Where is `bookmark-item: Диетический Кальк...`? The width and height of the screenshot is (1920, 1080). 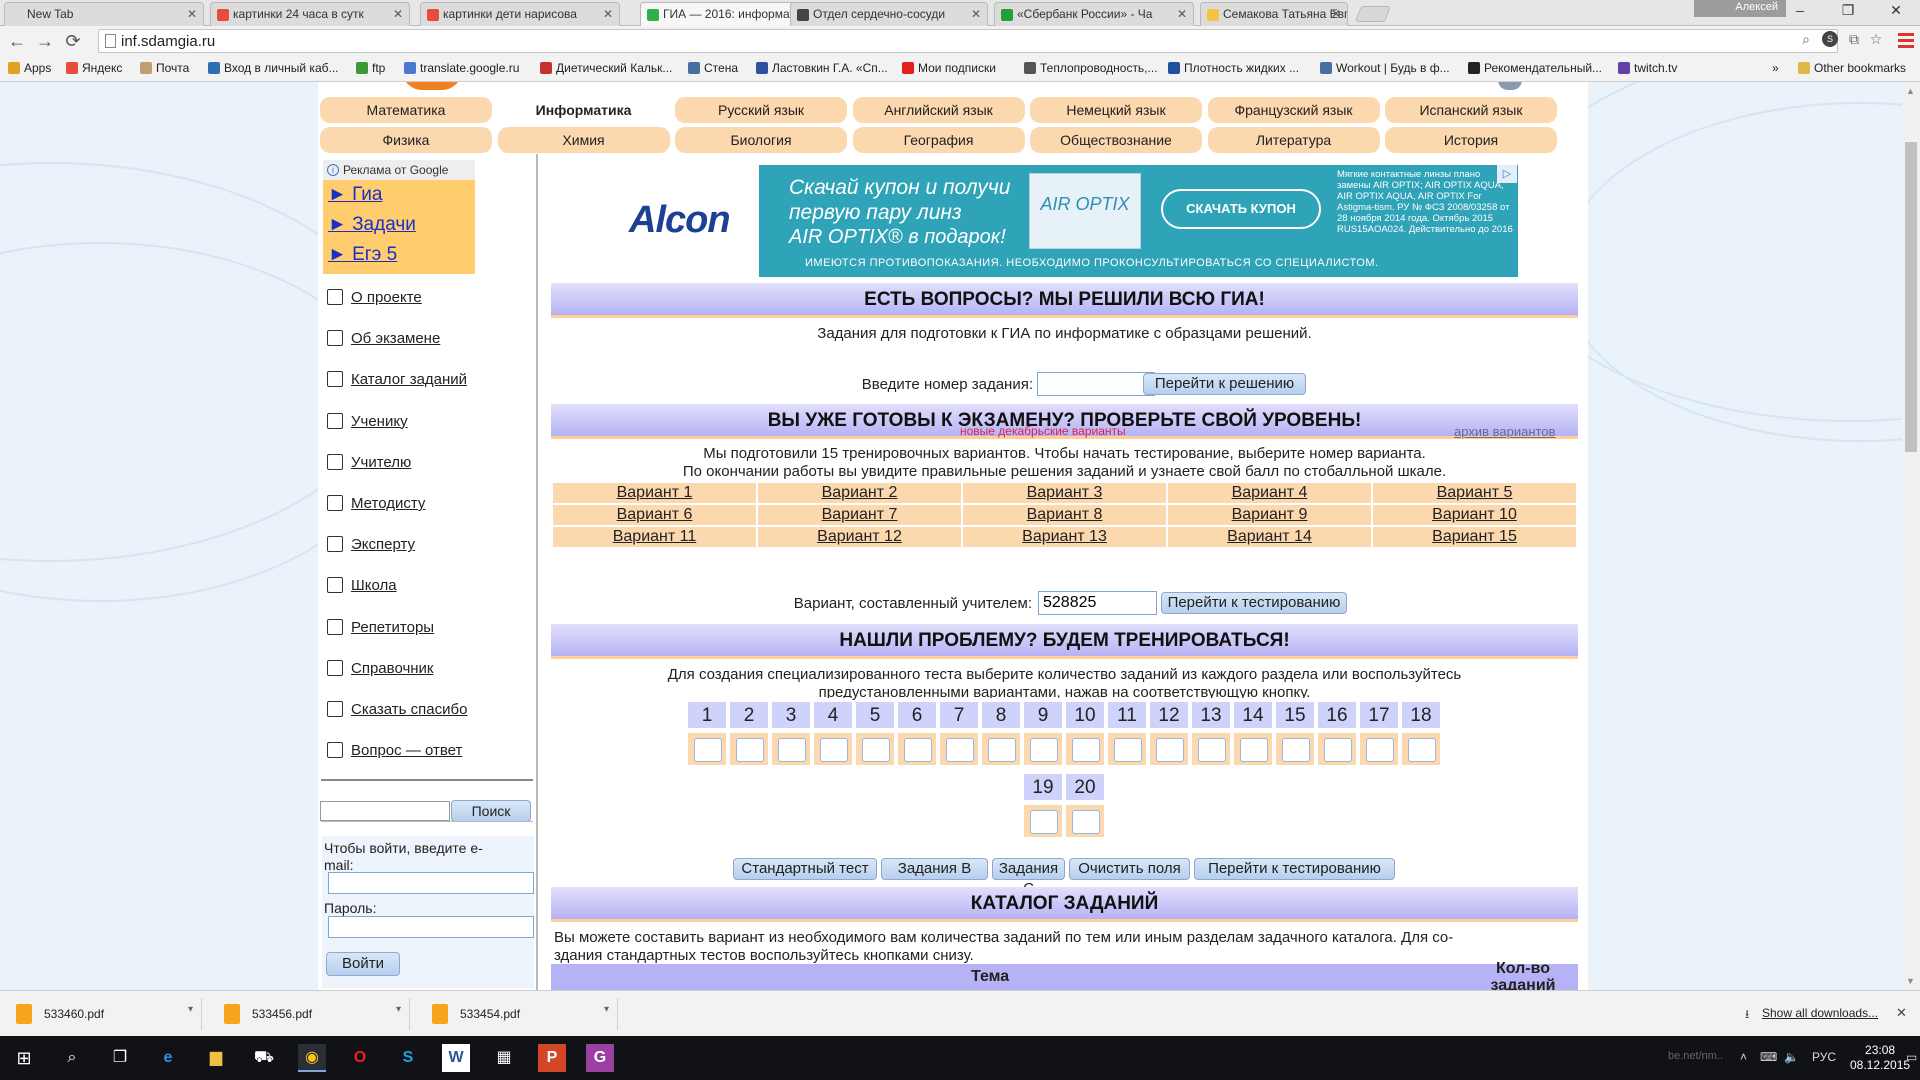 bookmark-item: Диетический Кальк... is located at coordinates (606, 68).